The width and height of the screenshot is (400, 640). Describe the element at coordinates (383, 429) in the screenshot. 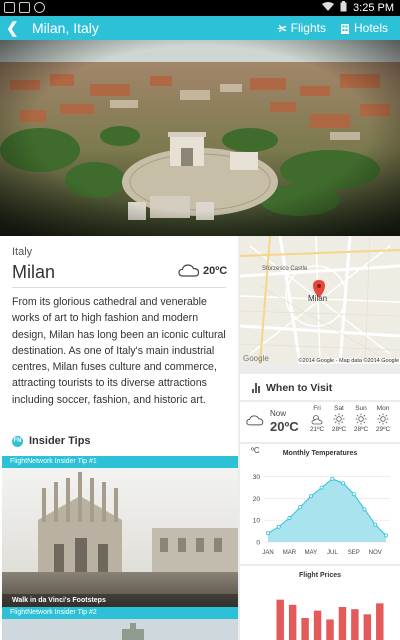

I see `forecast-temp: 29ºC` at that location.